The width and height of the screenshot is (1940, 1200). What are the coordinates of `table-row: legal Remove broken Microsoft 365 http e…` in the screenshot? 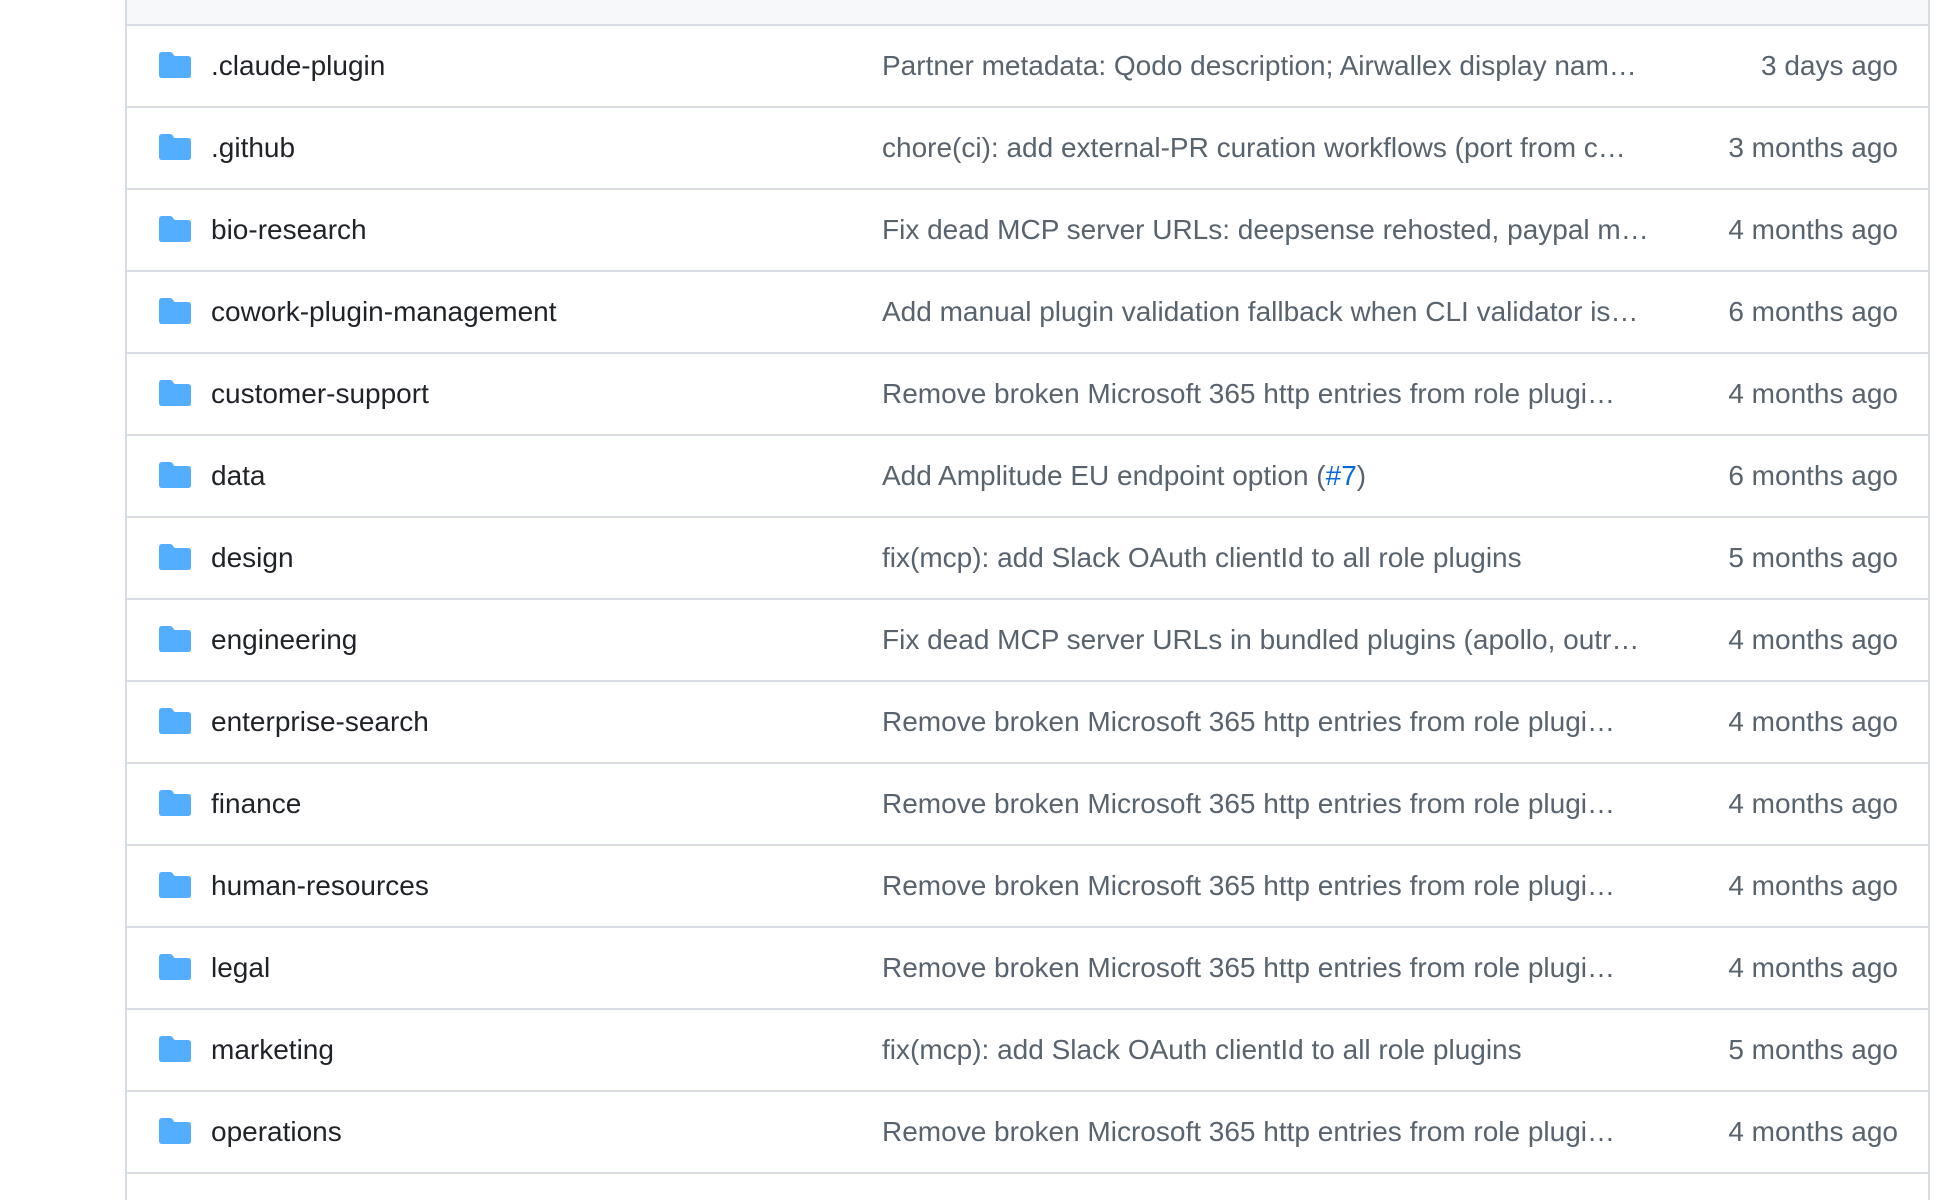 It's located at (1027, 969).